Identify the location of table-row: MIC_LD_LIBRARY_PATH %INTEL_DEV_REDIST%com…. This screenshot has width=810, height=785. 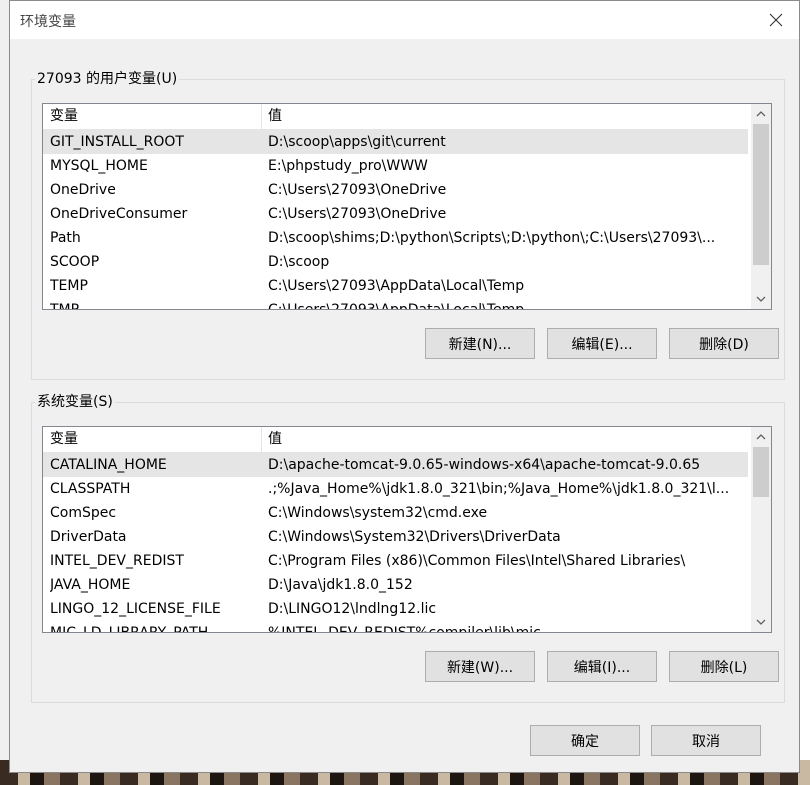
(395, 627).